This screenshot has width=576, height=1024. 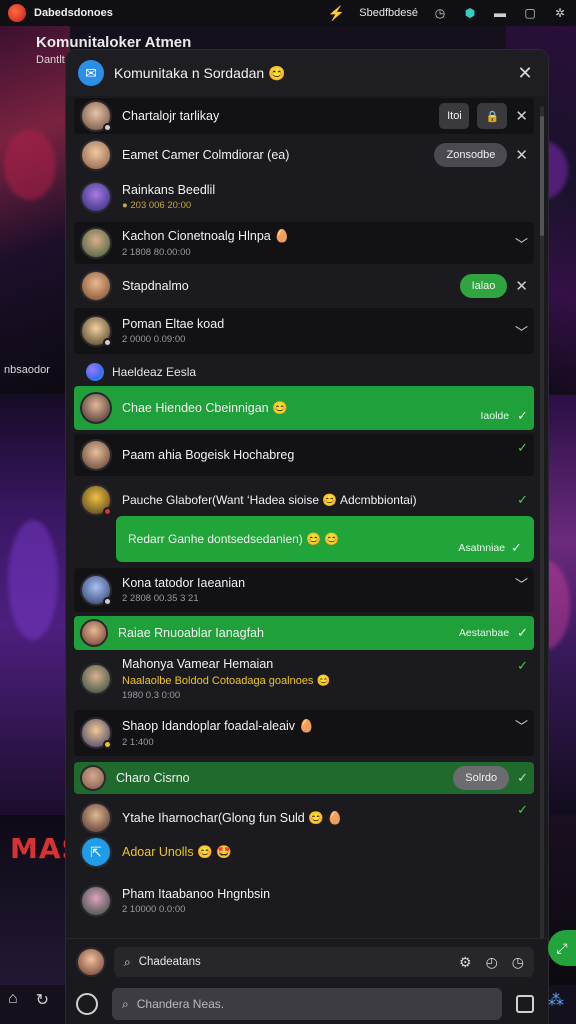 I want to click on search-value: Chadeatans, so click(x=169, y=962).